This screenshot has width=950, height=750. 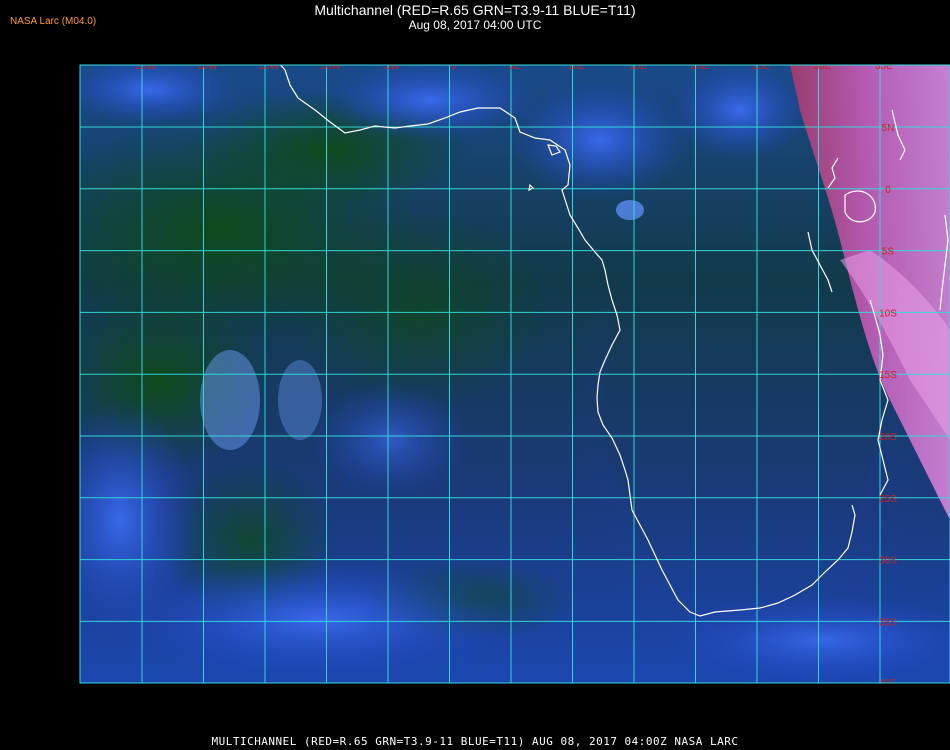 I want to click on latitude-label: 15S, so click(x=888, y=375).